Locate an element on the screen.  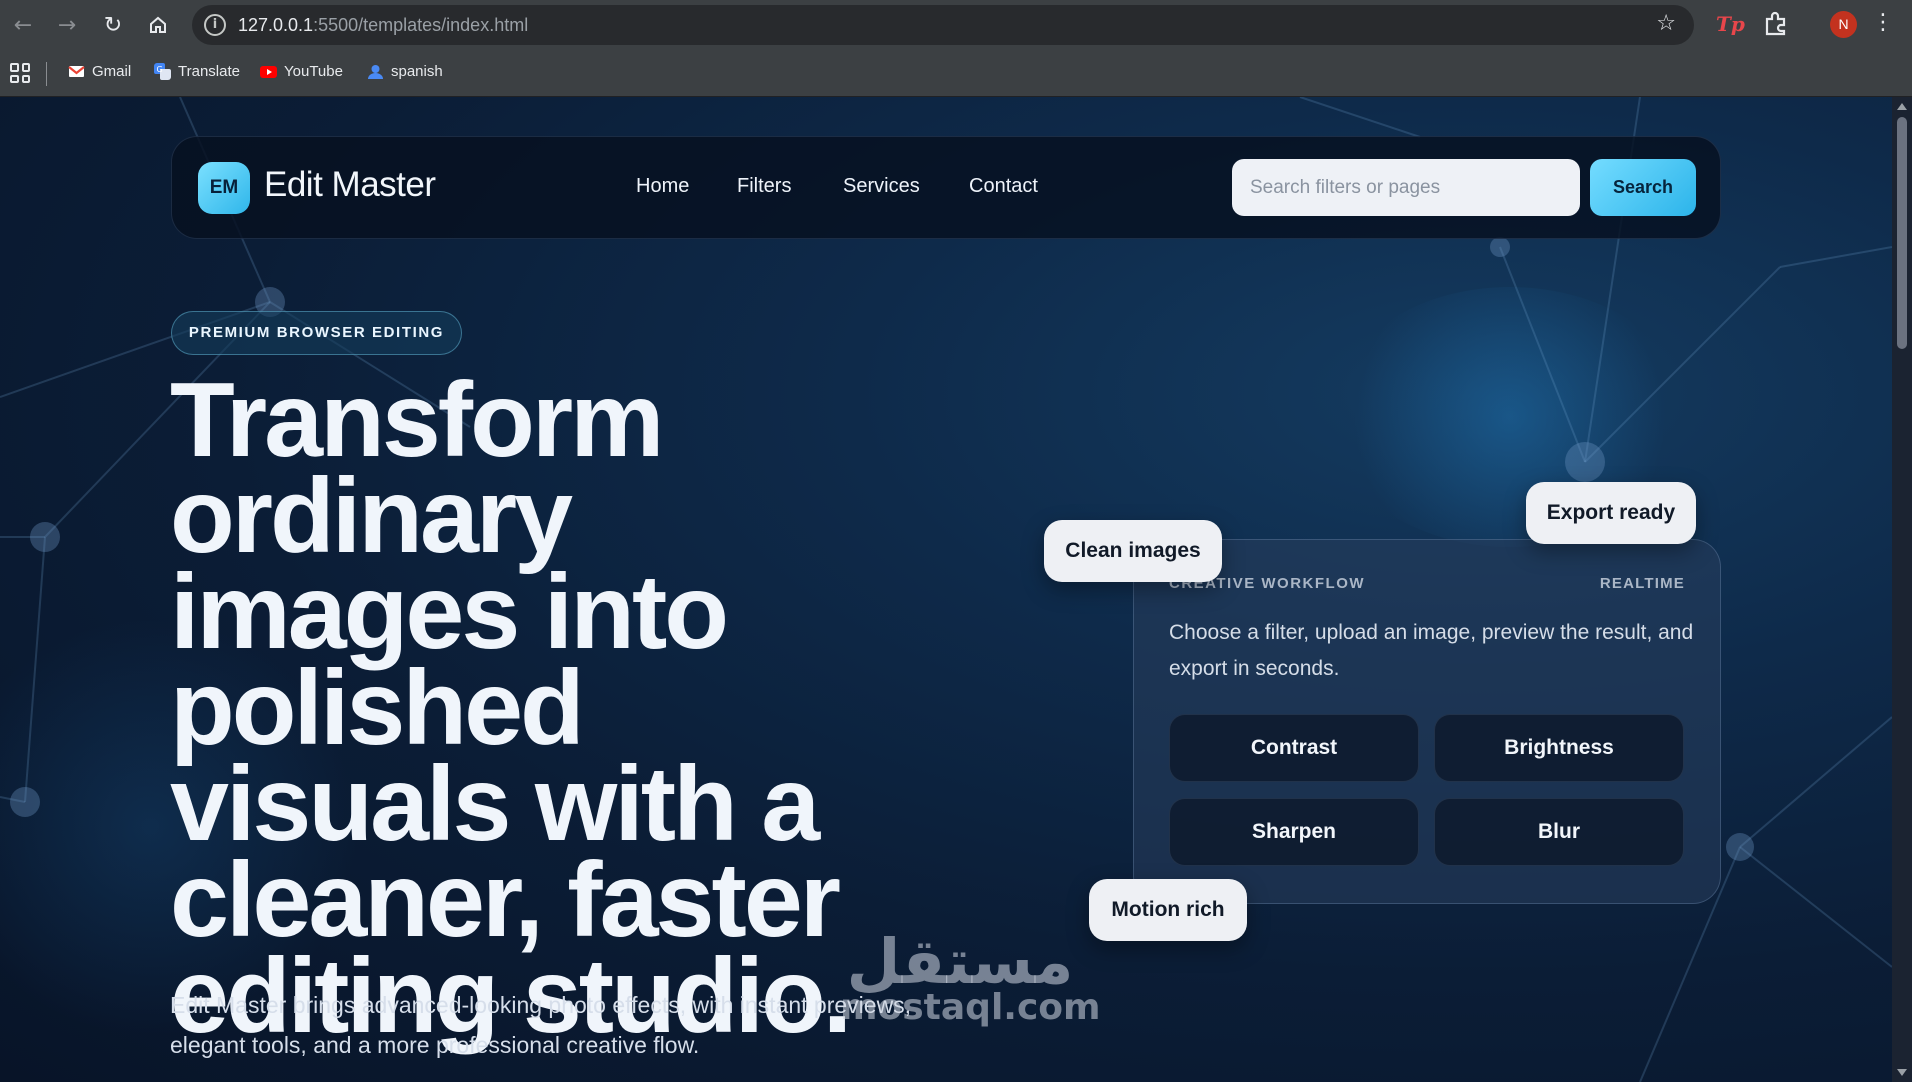
brand-name: Edit Master is located at coordinates (350, 185).